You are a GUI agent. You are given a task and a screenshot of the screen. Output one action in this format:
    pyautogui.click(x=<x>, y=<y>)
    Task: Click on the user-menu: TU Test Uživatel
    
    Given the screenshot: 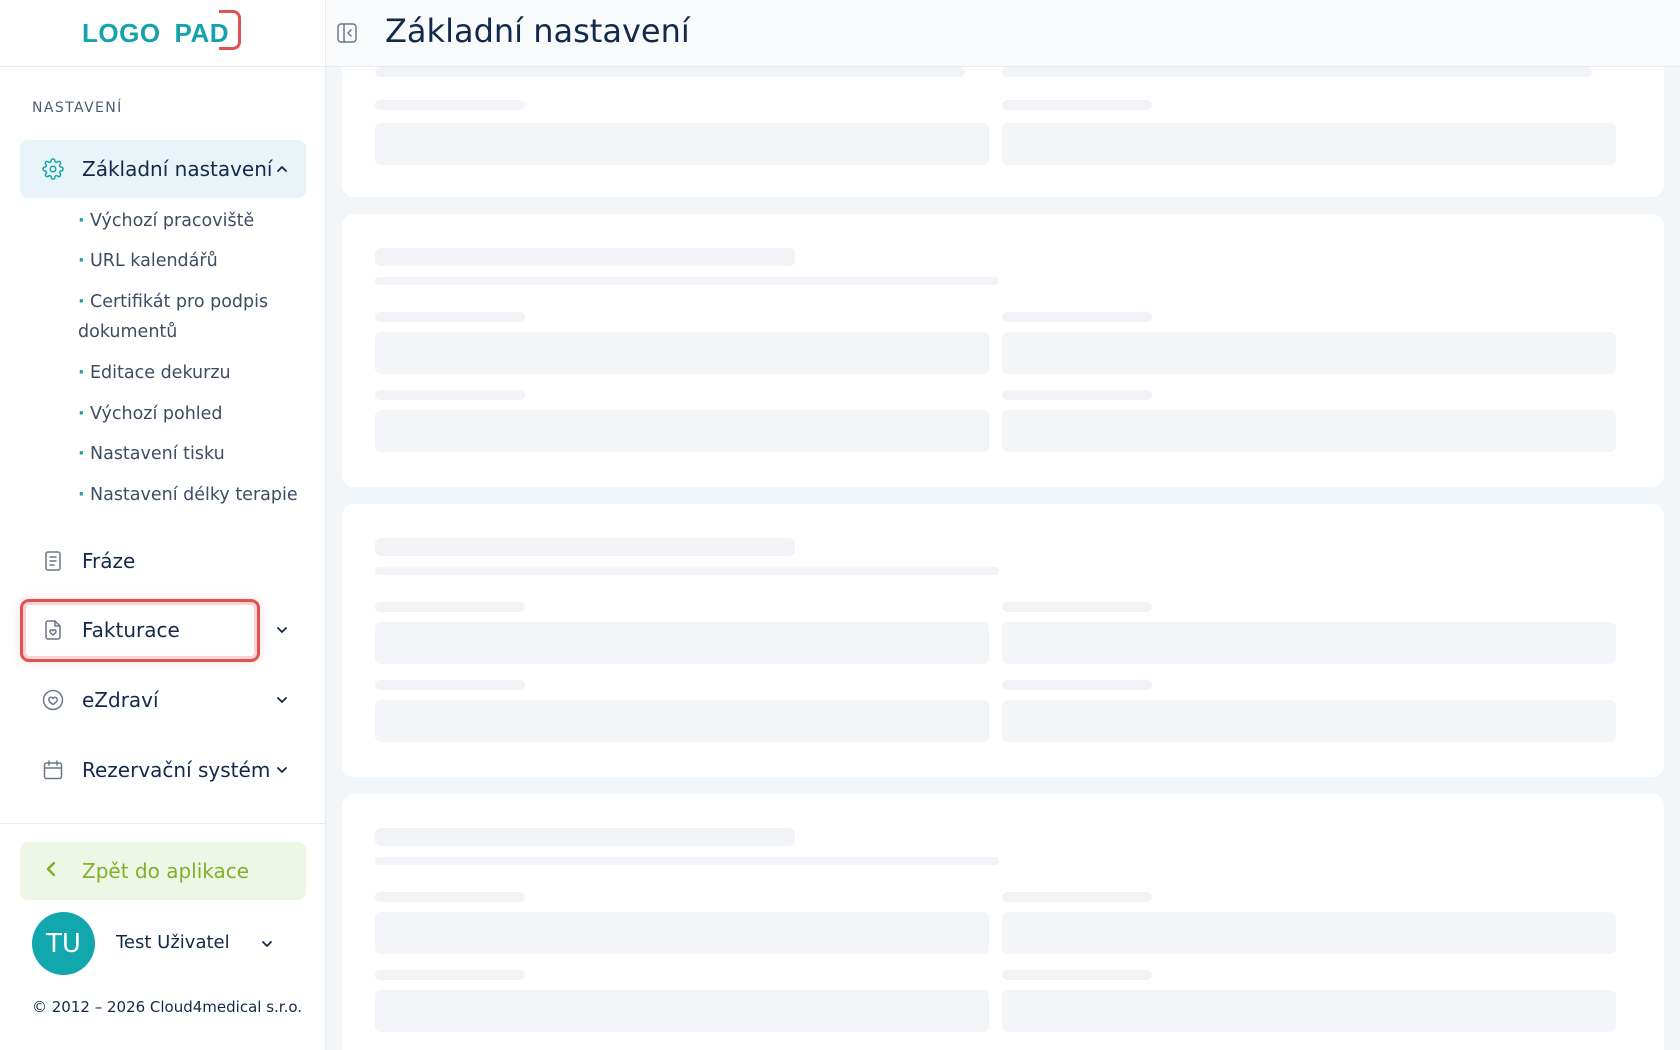 What is the action you would take?
    pyautogui.click(x=162, y=944)
    